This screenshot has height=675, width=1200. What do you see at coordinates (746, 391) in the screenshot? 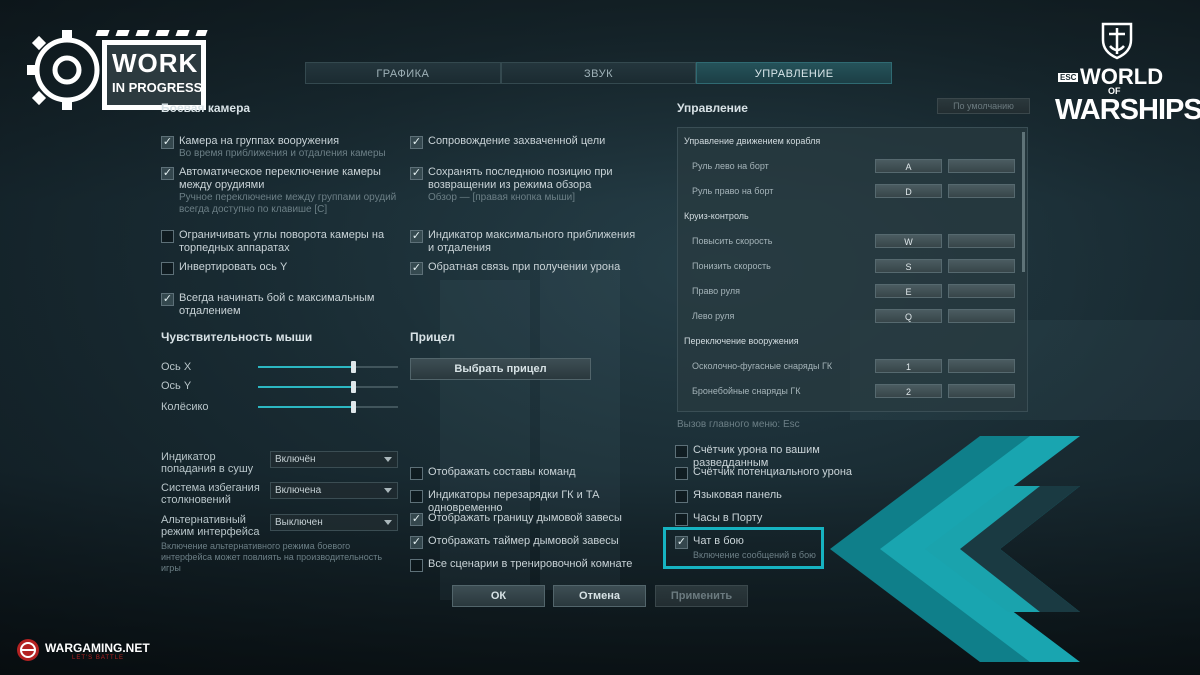
I see `keybinding-label: Бронебойные снаряды ГК` at bounding box center [746, 391].